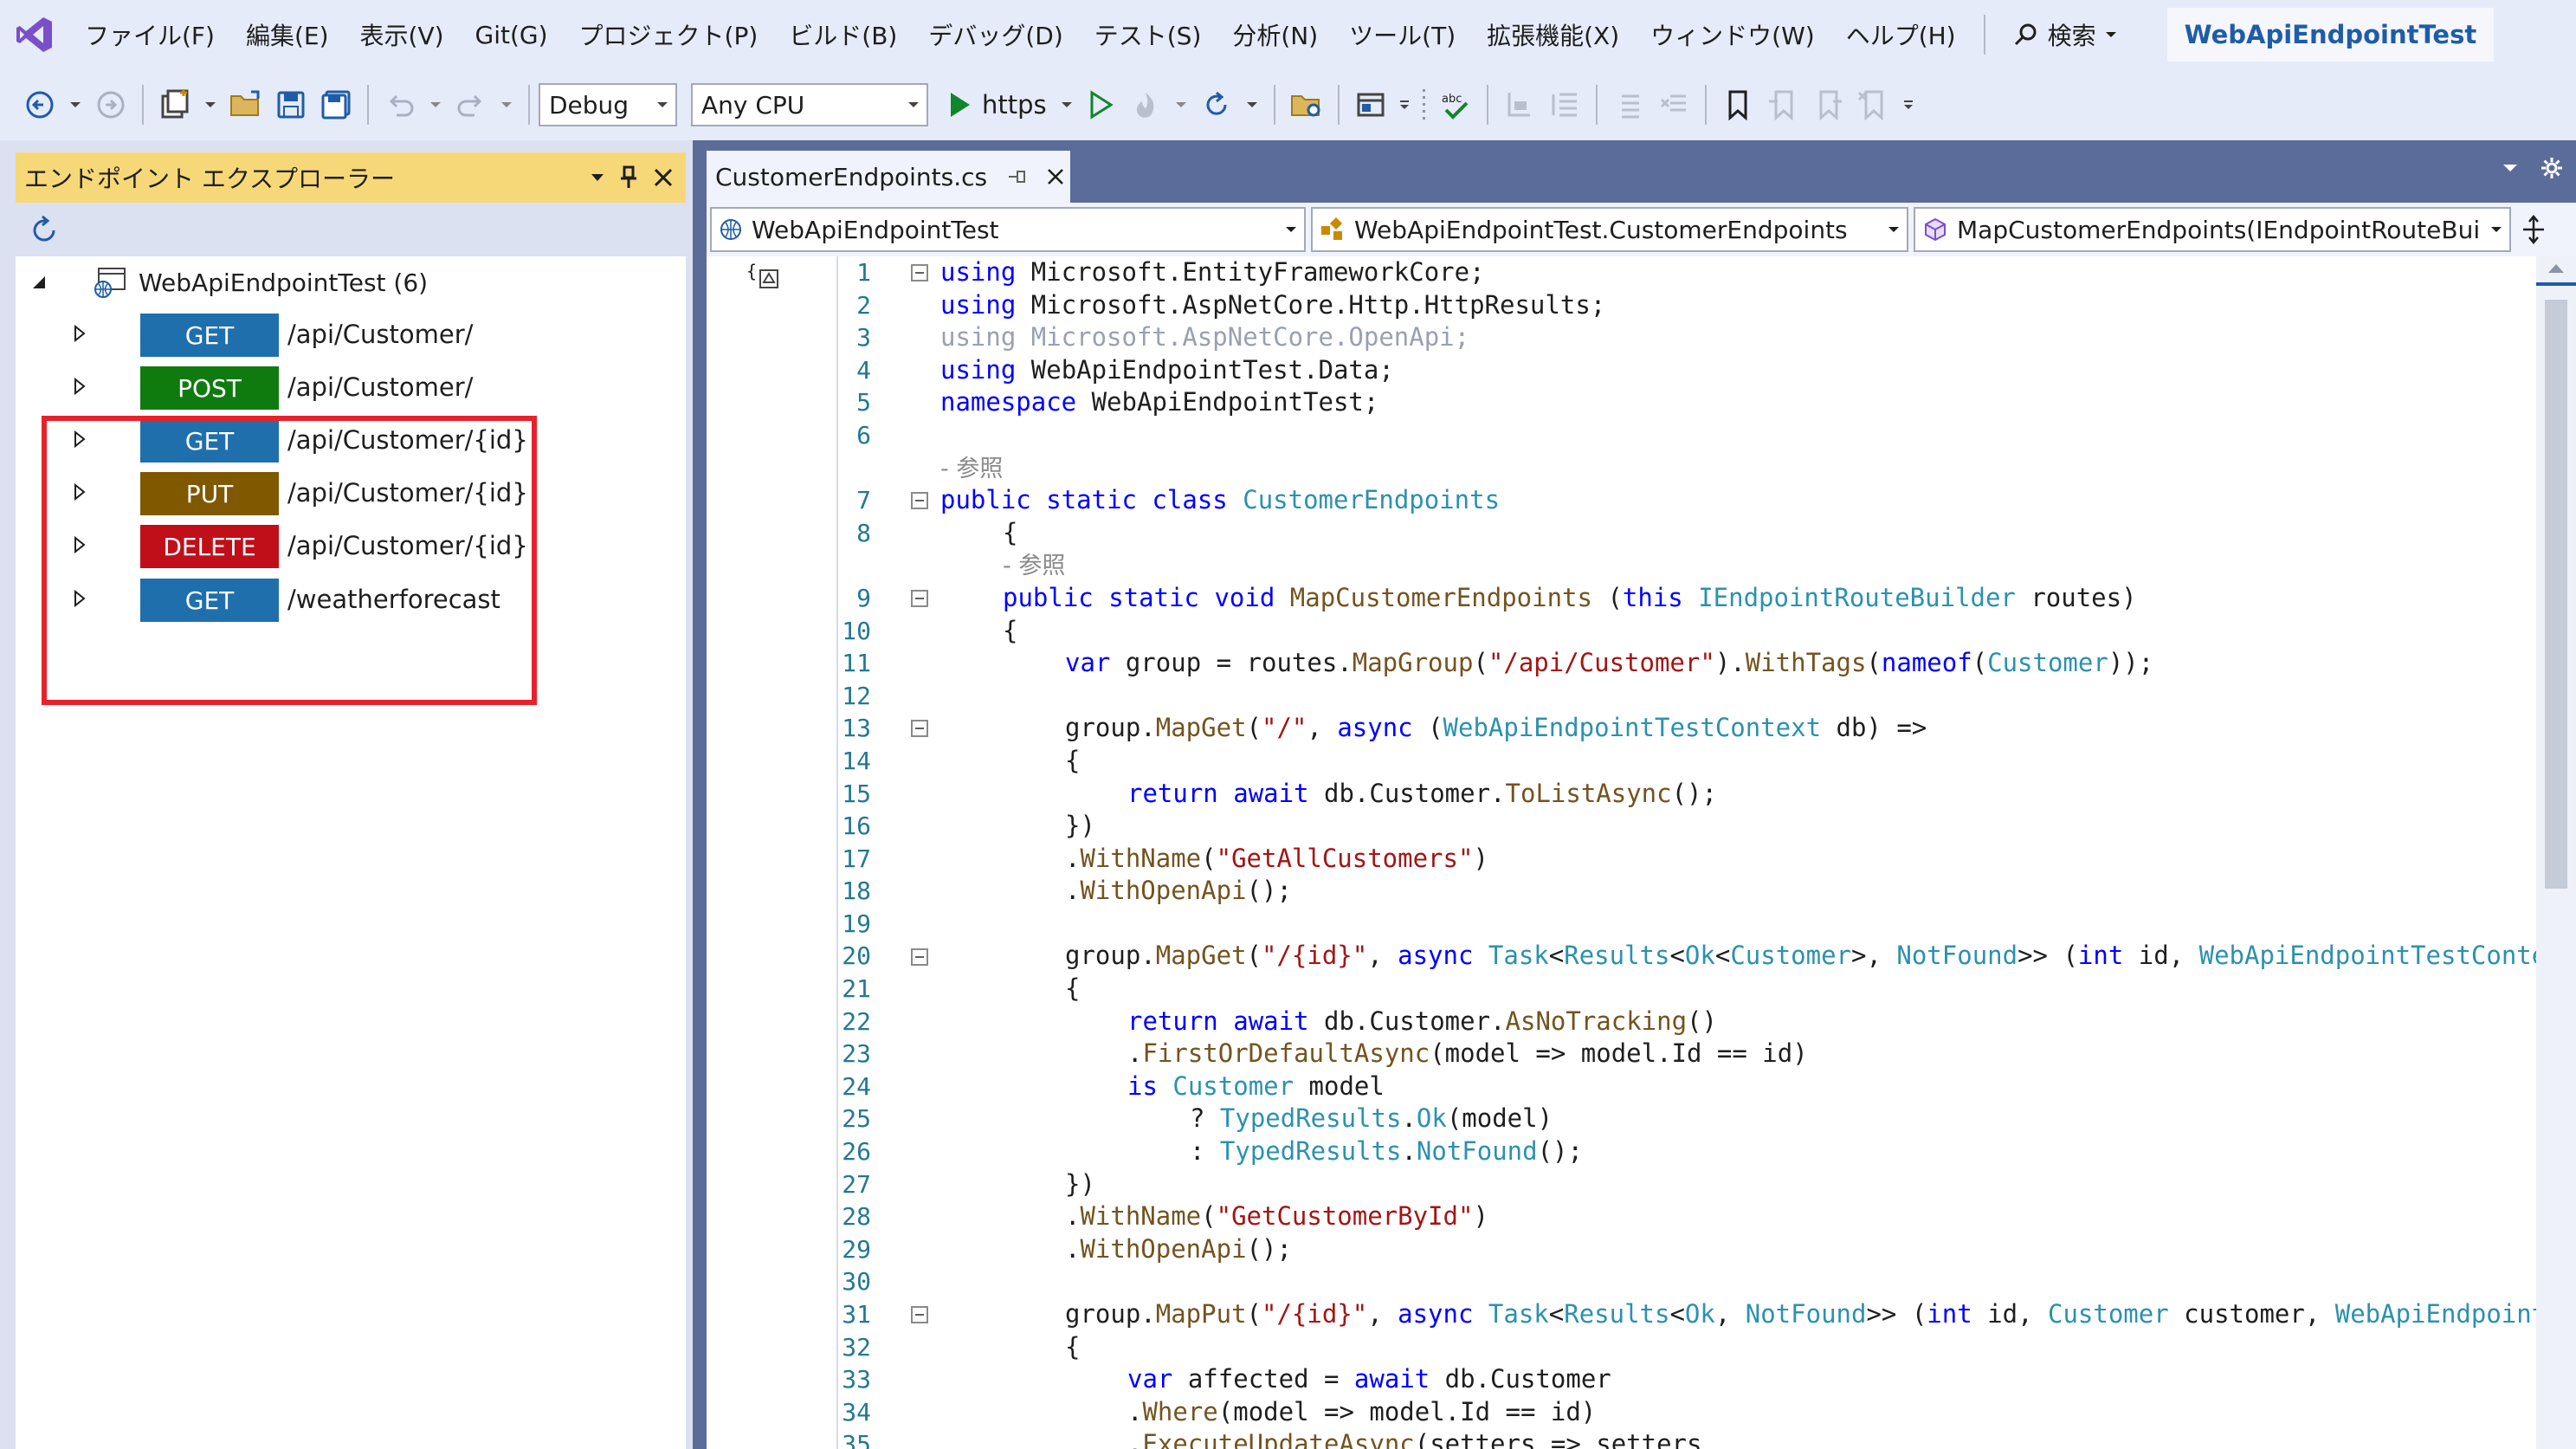 This screenshot has height=1449, width=2576. What do you see at coordinates (628, 177) in the screenshot?
I see `pin-icon` at bounding box center [628, 177].